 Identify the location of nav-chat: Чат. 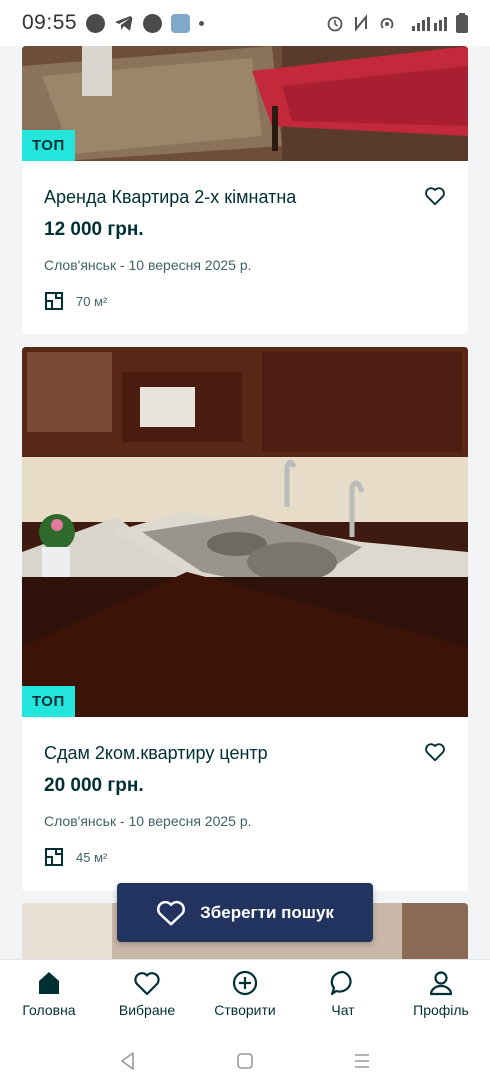
(343, 993).